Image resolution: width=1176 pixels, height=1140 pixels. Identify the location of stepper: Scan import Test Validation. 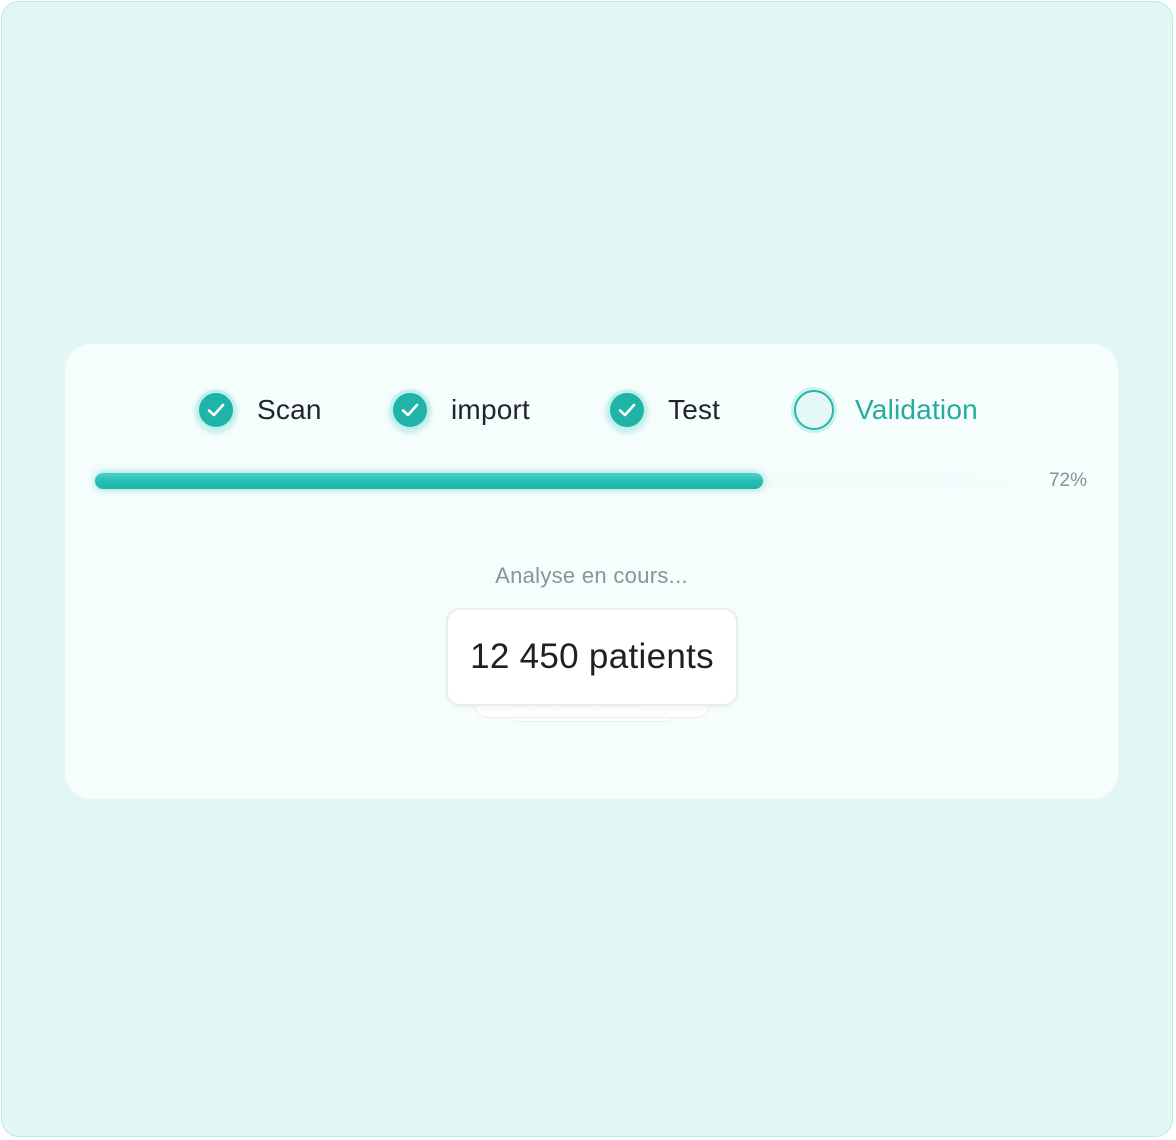
(591, 410).